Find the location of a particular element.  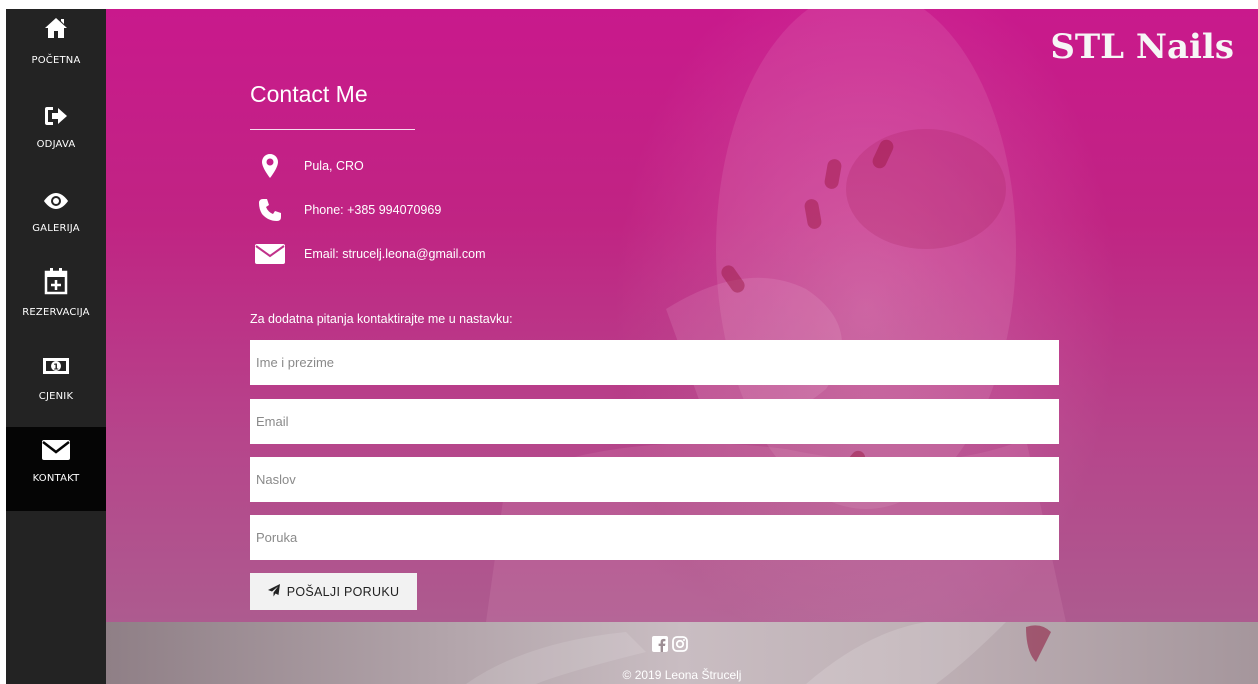

page-title: Contact Me is located at coordinates (309, 94).